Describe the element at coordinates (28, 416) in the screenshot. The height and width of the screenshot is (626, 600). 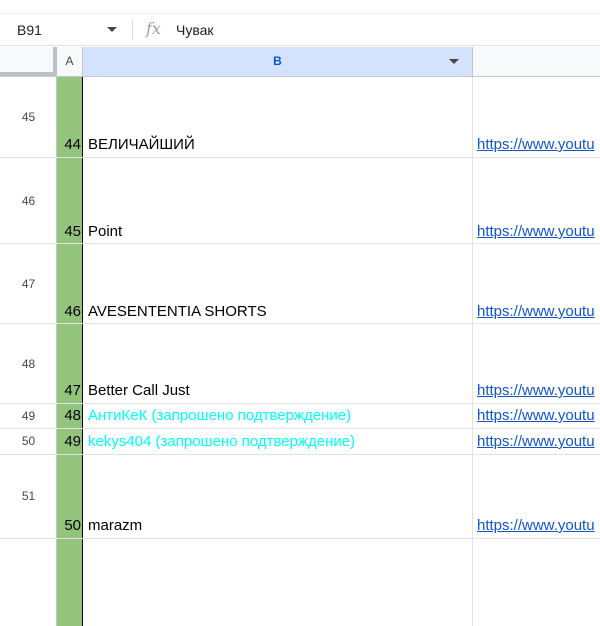
I see `row-header: 49` at that location.